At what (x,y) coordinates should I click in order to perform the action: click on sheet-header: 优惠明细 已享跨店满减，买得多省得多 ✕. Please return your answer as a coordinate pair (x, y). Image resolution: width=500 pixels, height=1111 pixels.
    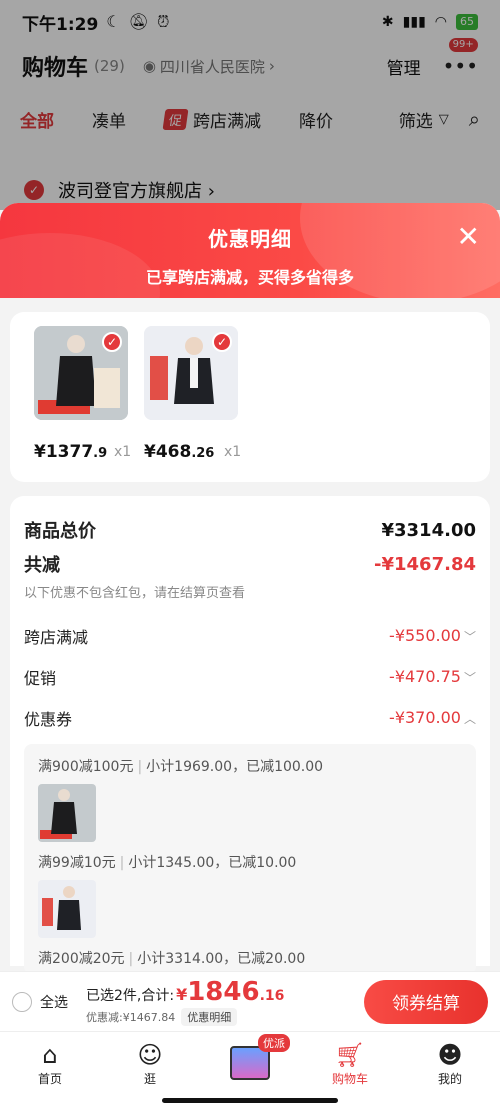
    Looking at the image, I should click on (250, 250).